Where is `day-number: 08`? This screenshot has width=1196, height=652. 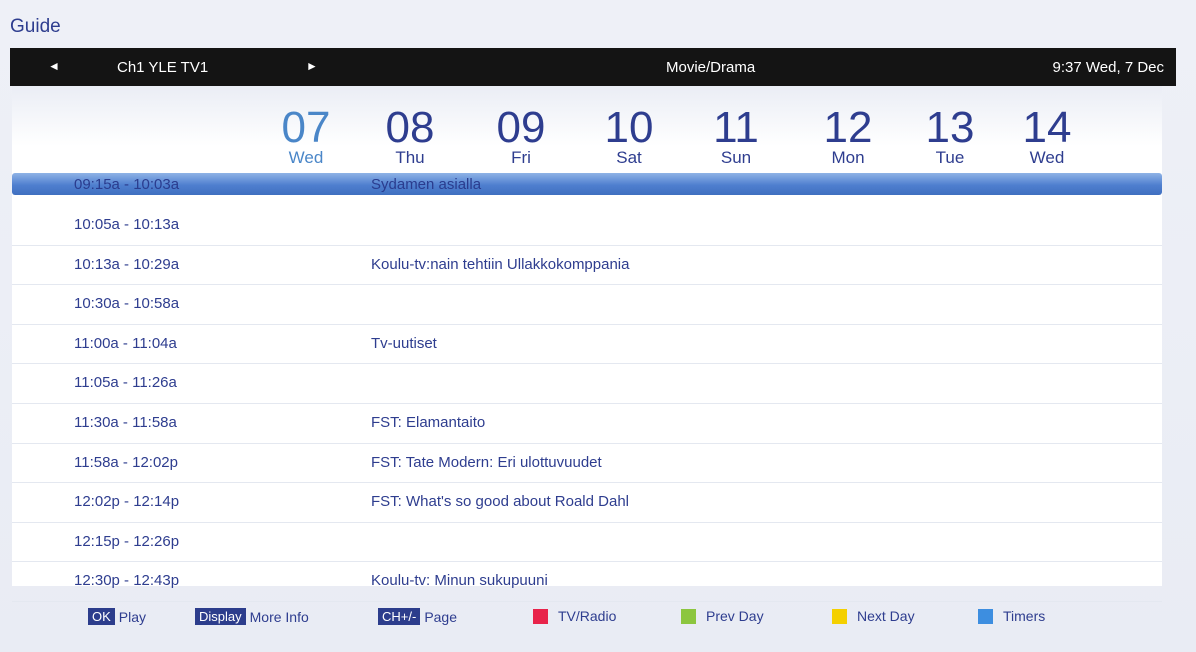 day-number: 08 is located at coordinates (410, 127).